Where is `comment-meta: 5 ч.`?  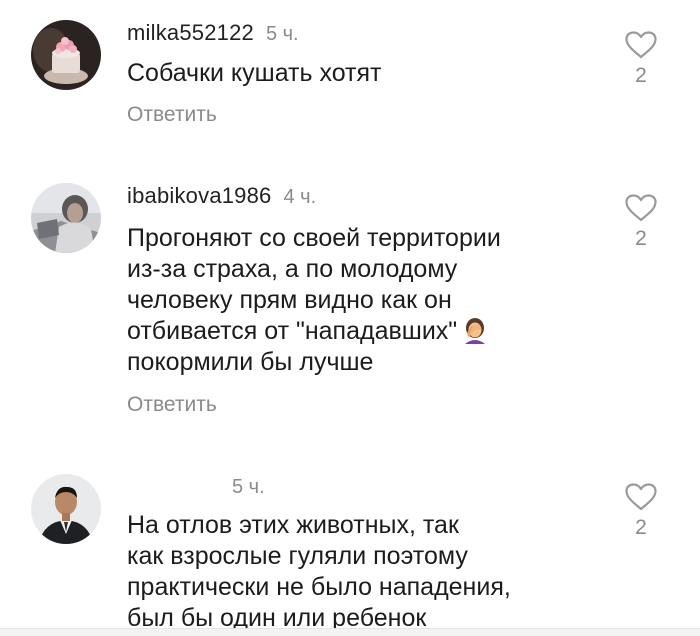 comment-meta: 5 ч. is located at coordinates (248, 486).